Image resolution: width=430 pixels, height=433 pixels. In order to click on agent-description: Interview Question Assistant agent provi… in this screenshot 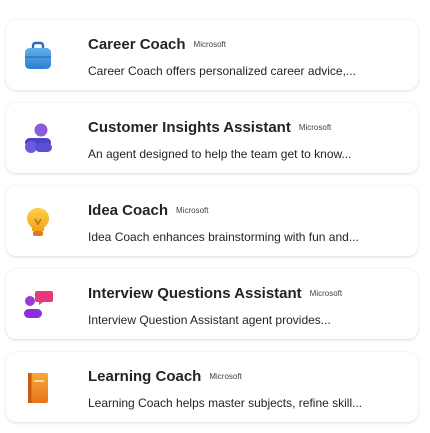, I will do `click(209, 320)`.